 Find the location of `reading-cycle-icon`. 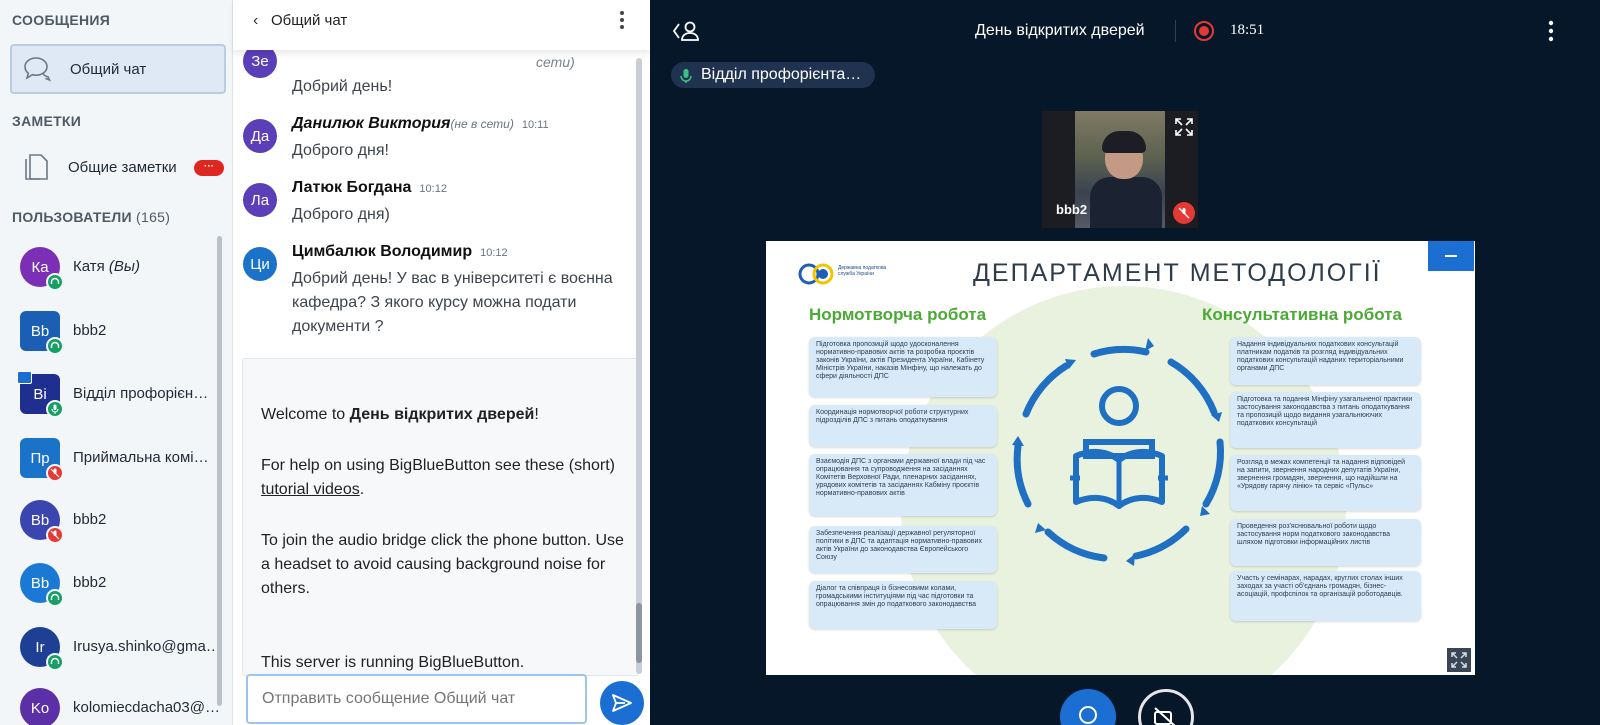

reading-cycle-icon is located at coordinates (1118, 452).